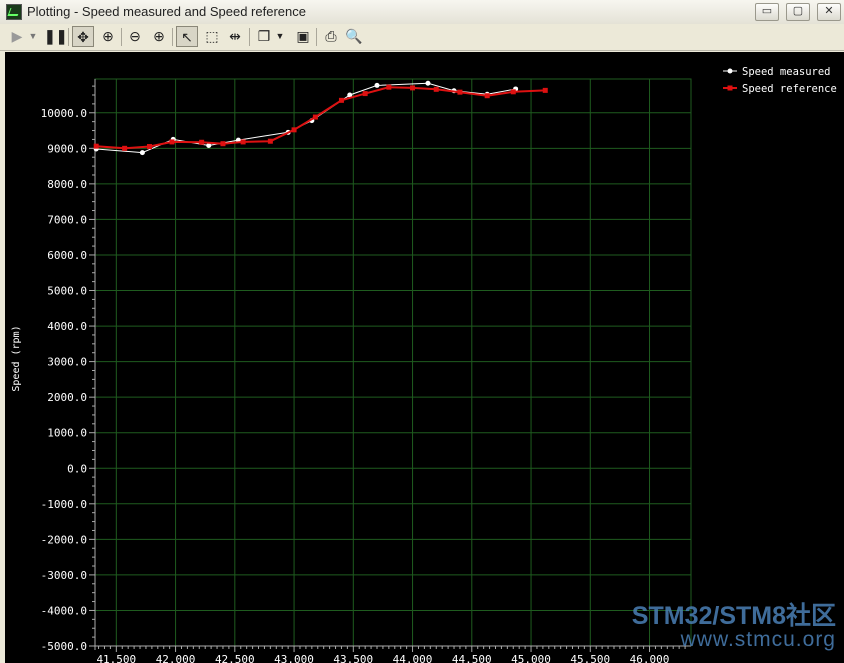  I want to click on save-icon: ▣, so click(303, 36).